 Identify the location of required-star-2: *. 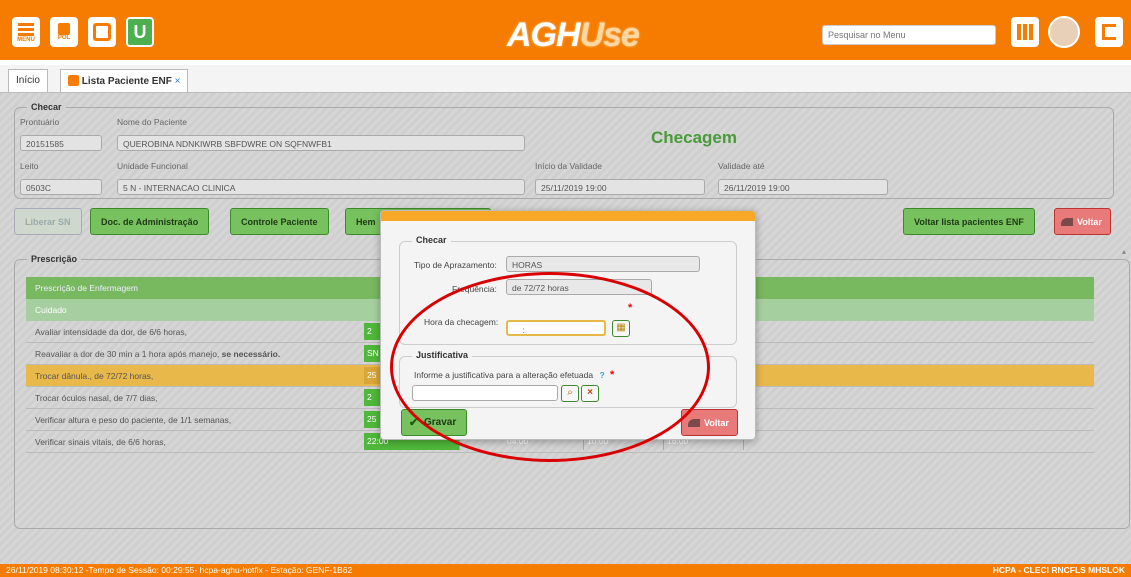
(612, 375).